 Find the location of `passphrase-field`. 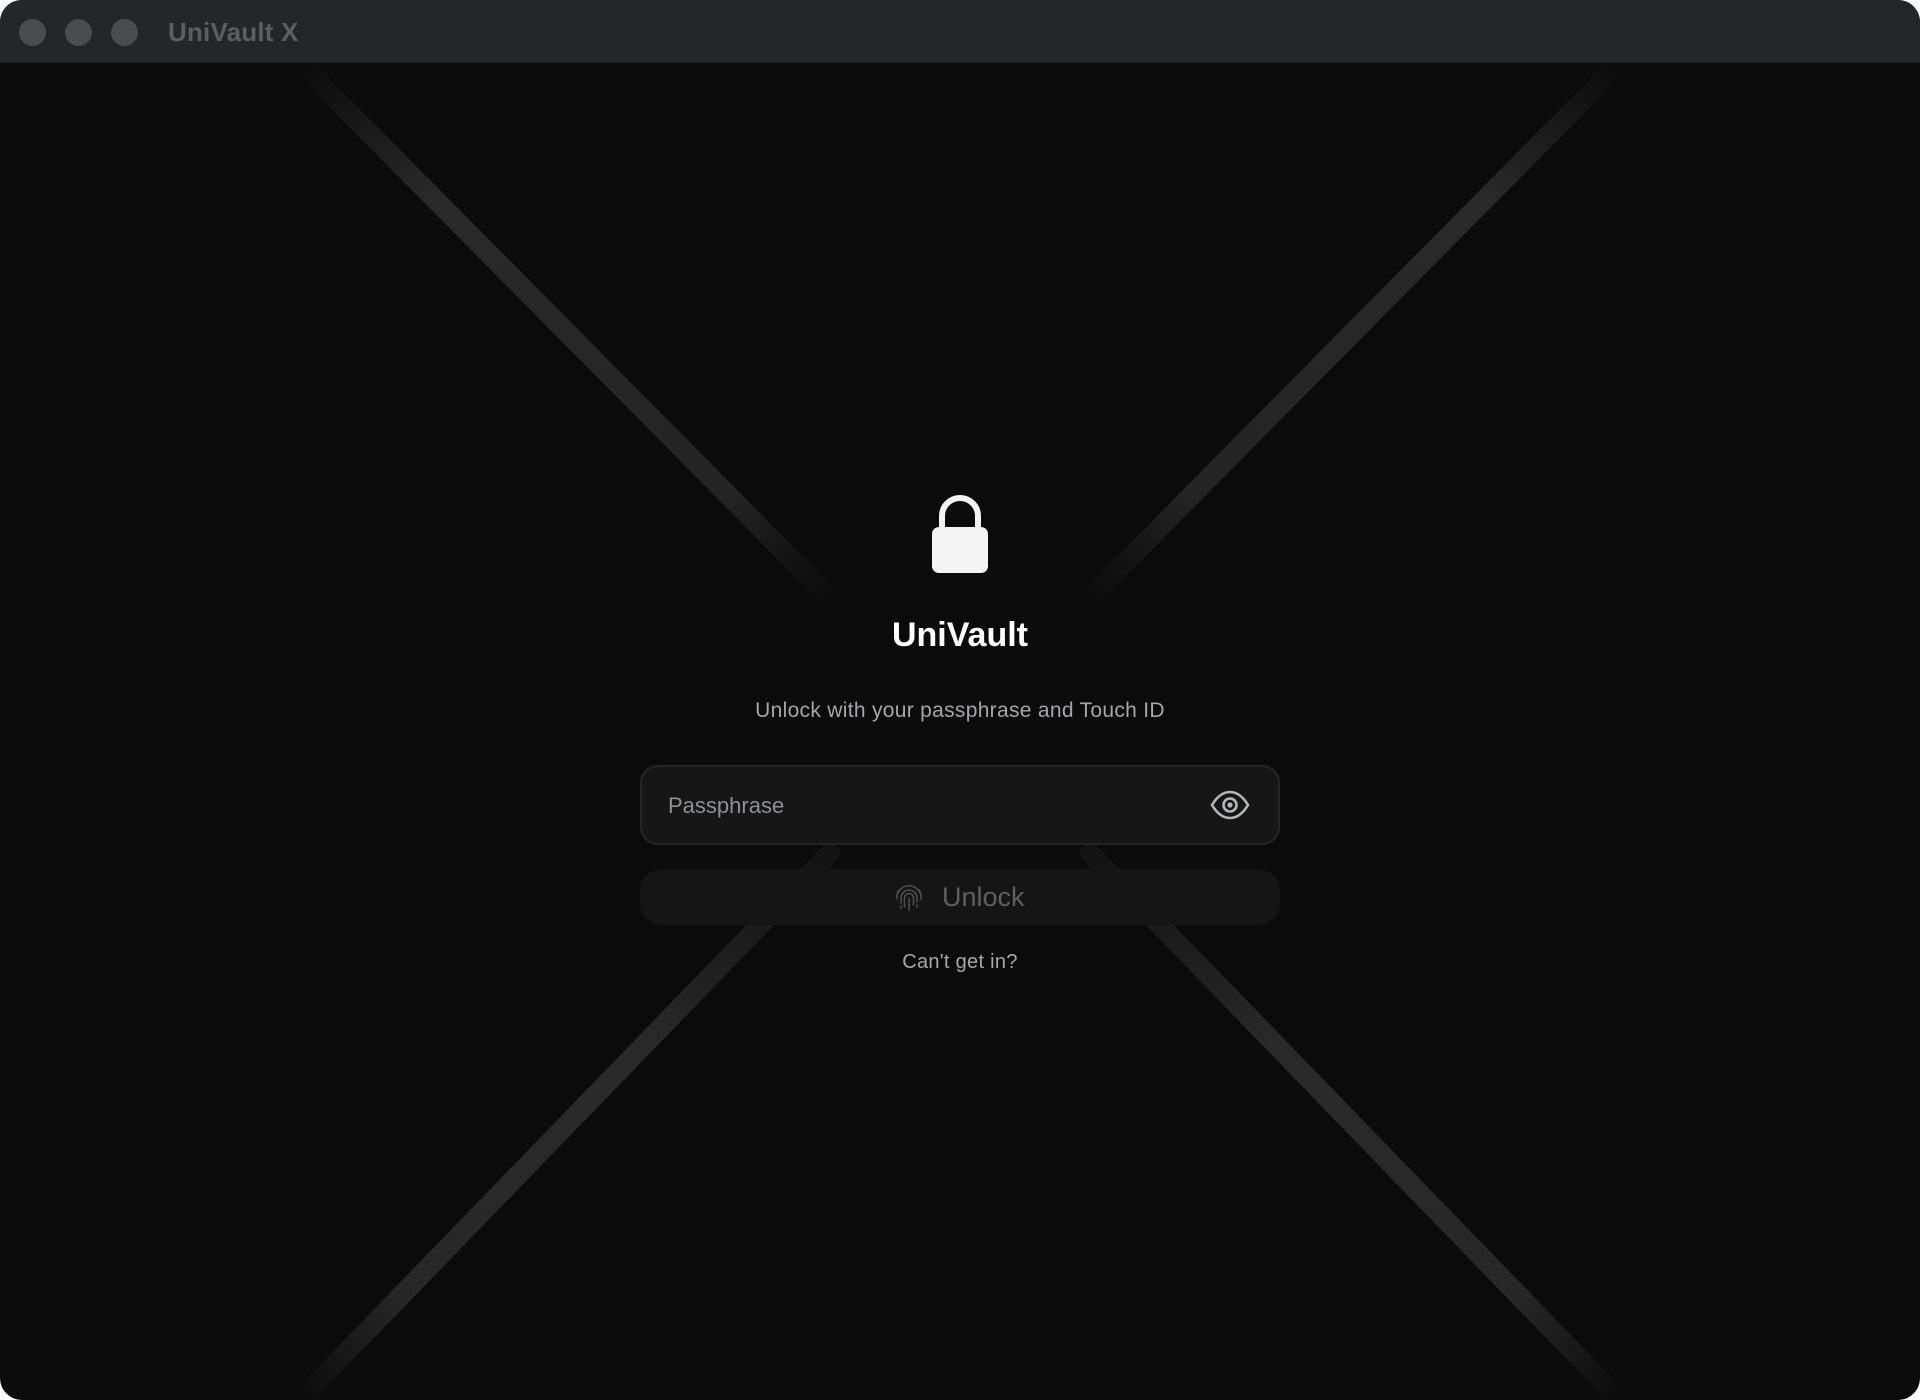

passphrase-field is located at coordinates (960, 805).